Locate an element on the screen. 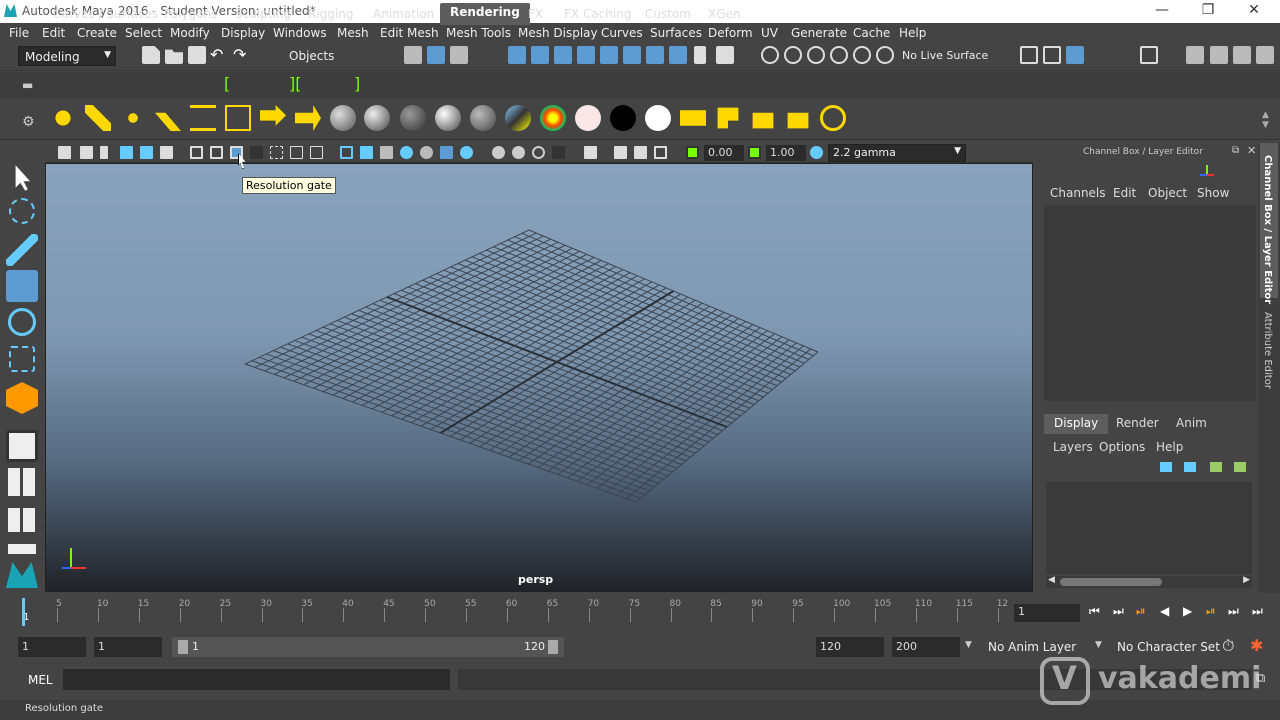  animation-preferences-icon: ✱ is located at coordinates (1256, 645).